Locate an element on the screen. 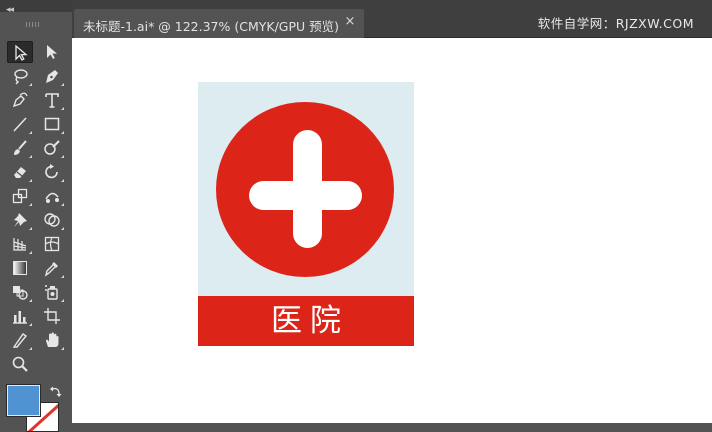  rectangle-tool is located at coordinates (52, 124).